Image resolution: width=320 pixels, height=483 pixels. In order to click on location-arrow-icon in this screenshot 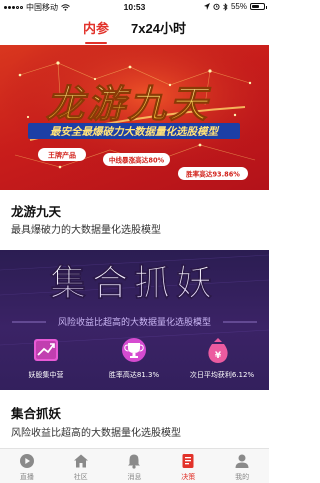, I will do `click(206, 6)`.